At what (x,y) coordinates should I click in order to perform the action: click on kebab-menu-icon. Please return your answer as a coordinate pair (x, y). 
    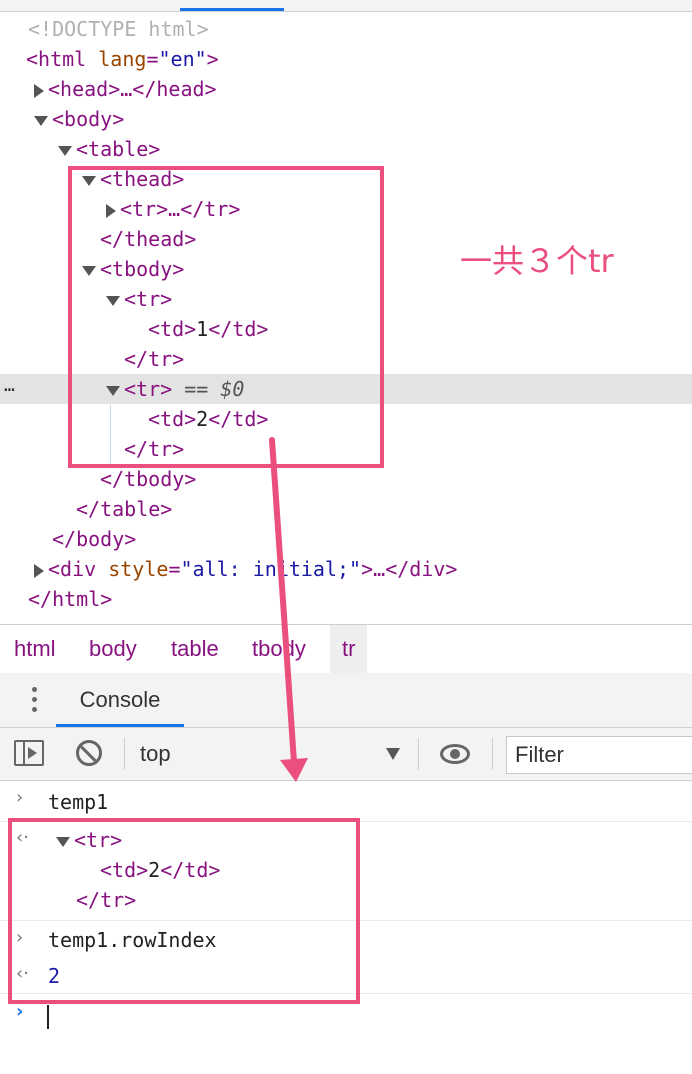
    Looking at the image, I should click on (35, 702).